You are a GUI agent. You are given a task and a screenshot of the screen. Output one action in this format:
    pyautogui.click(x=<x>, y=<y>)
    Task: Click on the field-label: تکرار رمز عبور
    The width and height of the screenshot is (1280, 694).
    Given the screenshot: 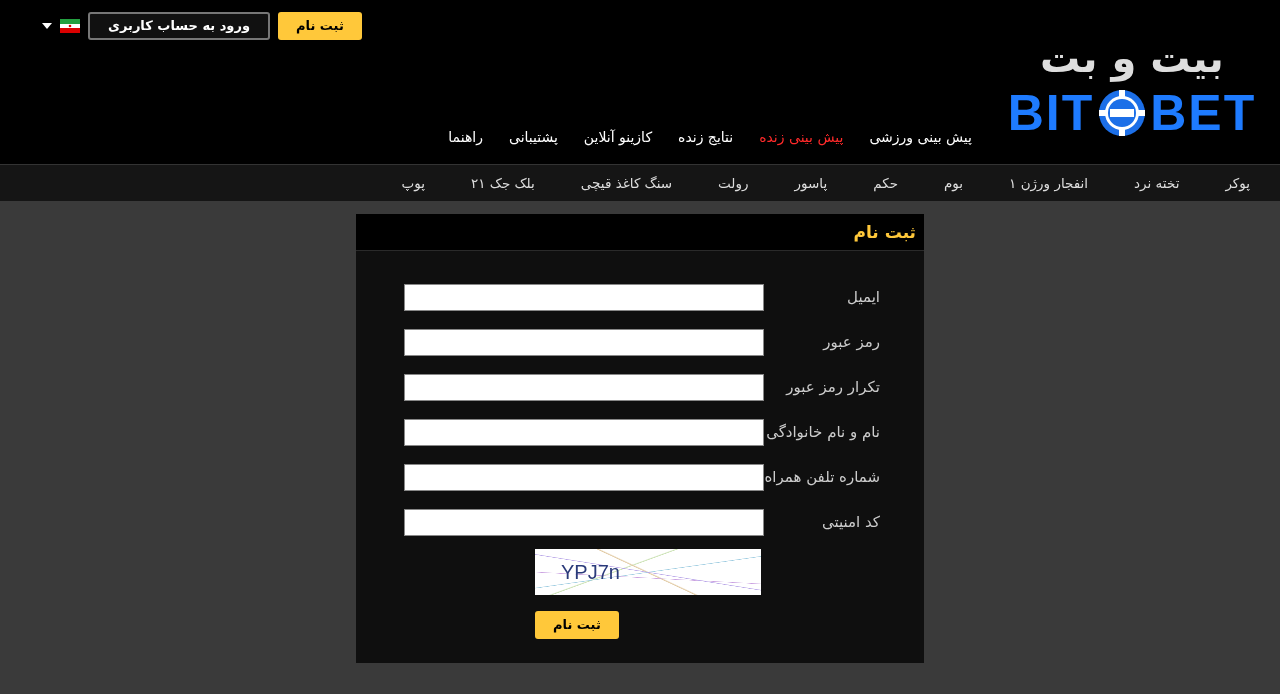 What is the action you would take?
    pyautogui.click(x=832, y=388)
    